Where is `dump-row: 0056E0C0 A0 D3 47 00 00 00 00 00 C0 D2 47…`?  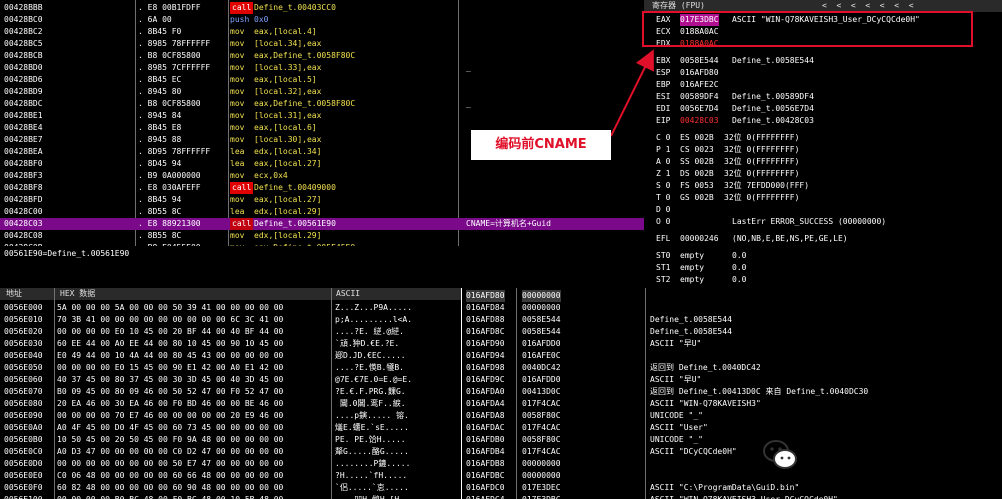
dump-row: 0056E0C0 A0 D3 47 00 00 00 00 00 C0 D2 47… is located at coordinates (230, 452).